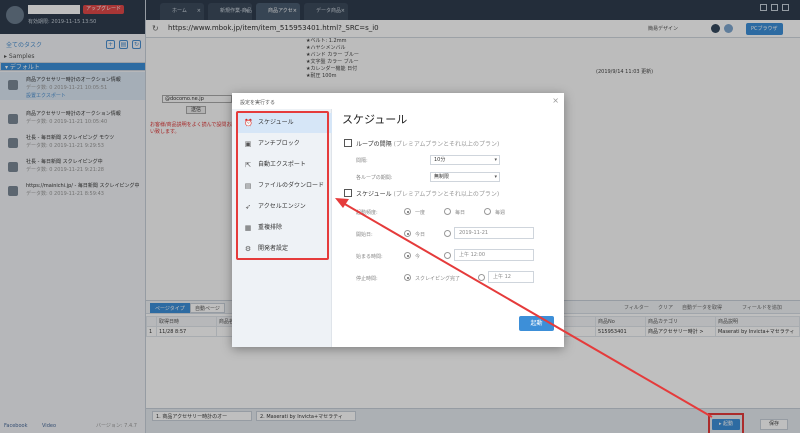  What do you see at coordinates (481, 277) in the screenshot?
I see `custom-stop-radio` at bounding box center [481, 277].